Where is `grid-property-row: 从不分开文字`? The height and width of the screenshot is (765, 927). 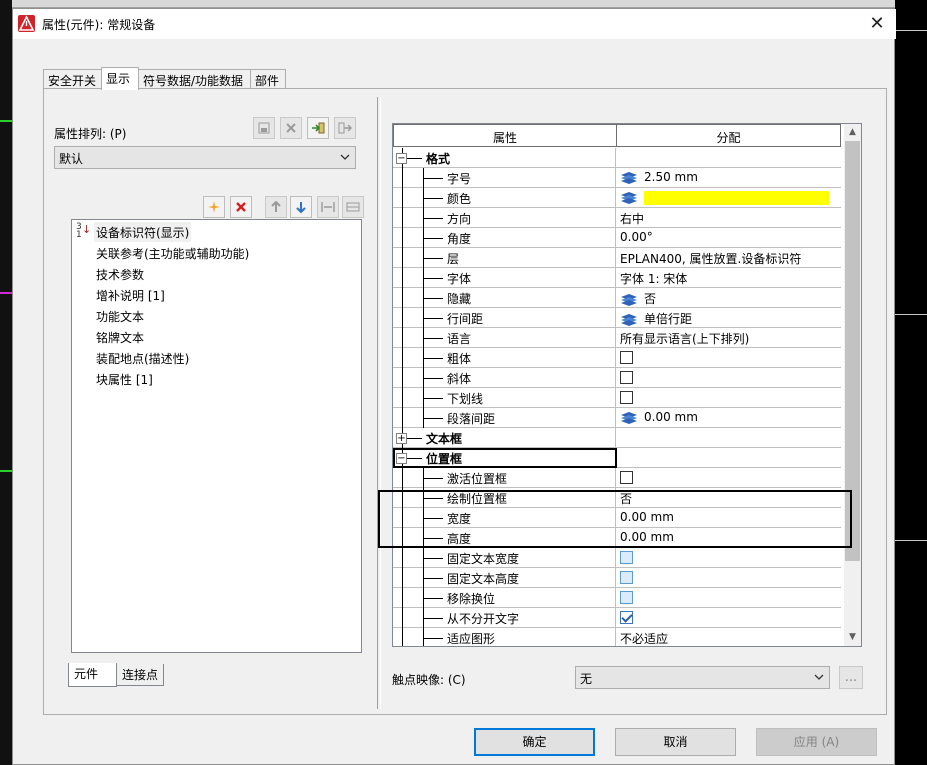
grid-property-row: 从不分开文字 is located at coordinates (617, 618).